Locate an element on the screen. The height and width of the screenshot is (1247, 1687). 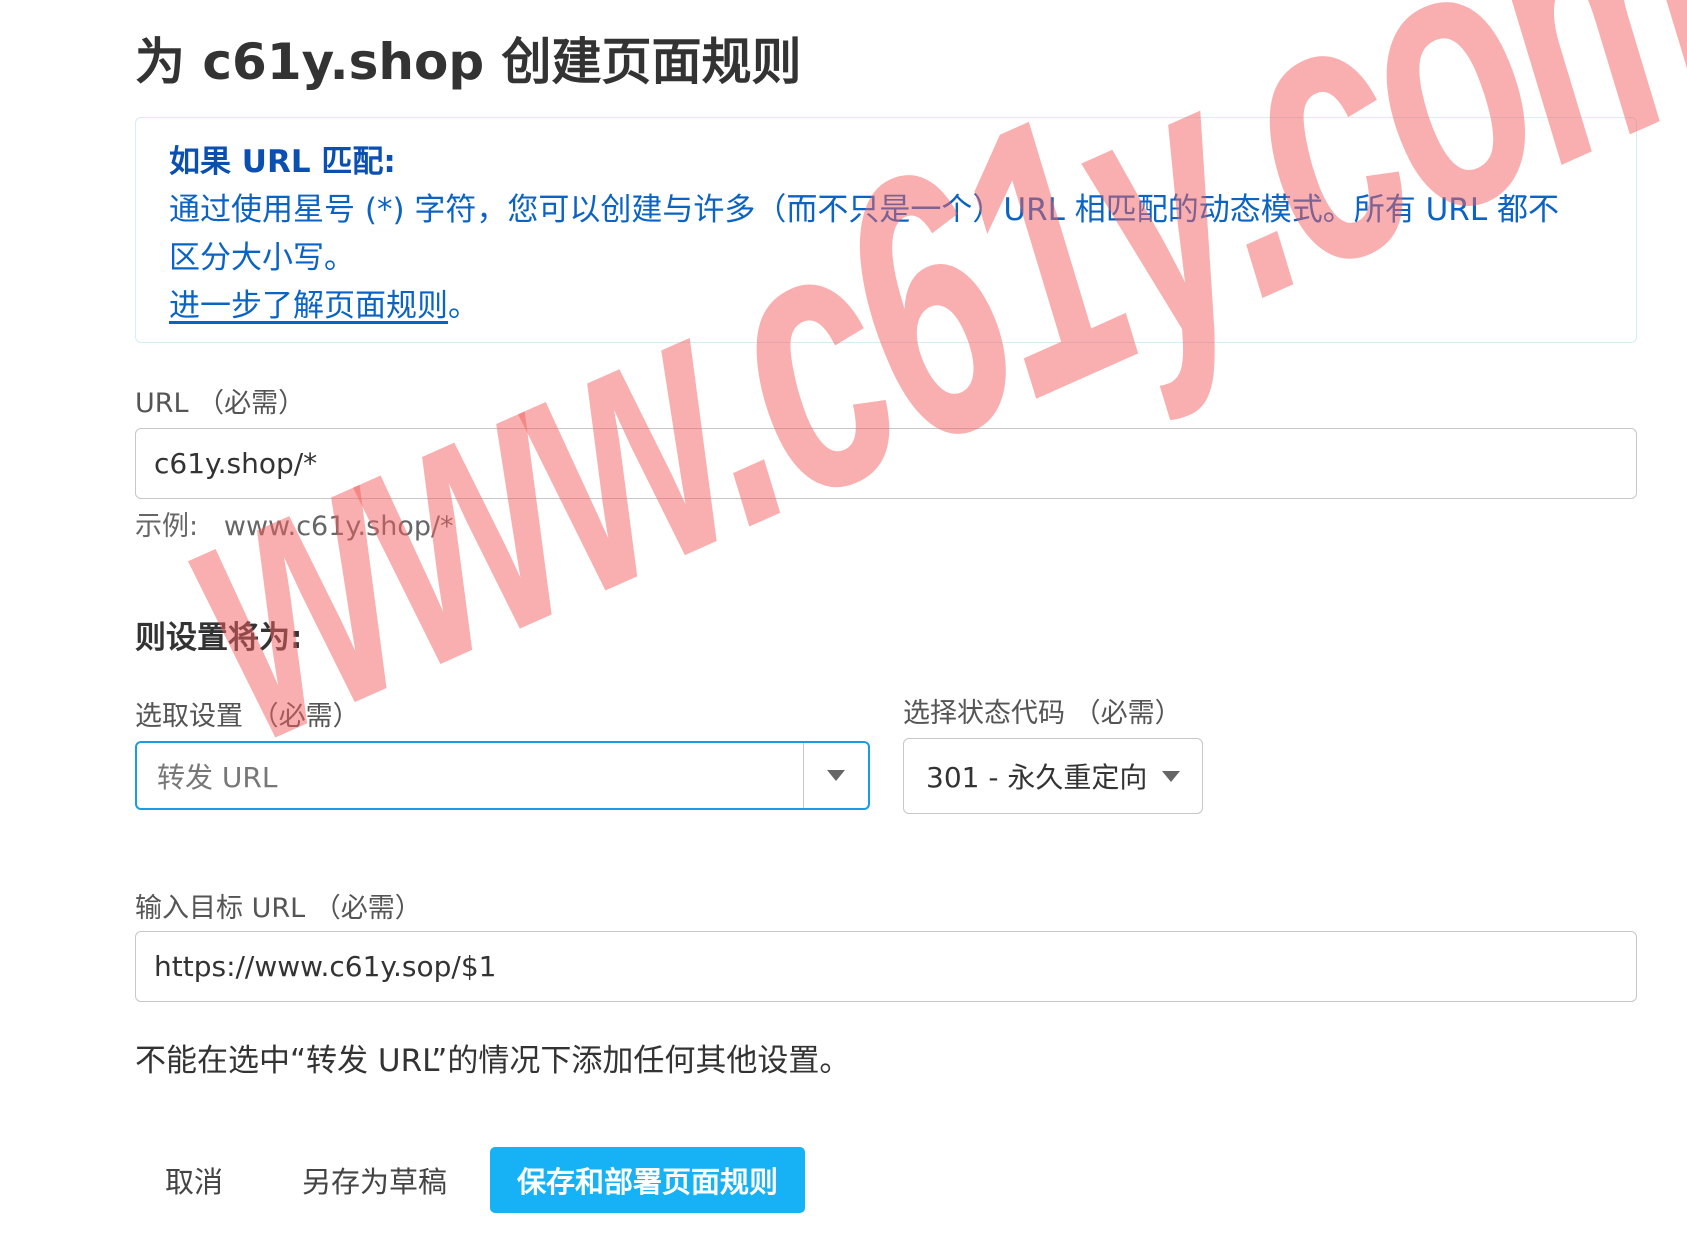
info-link-suffix: 。 is located at coordinates (463, 306).